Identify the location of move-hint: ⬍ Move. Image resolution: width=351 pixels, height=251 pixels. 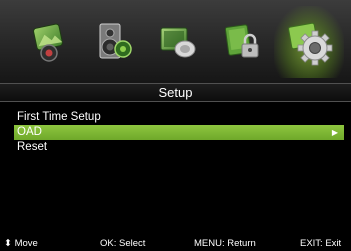
(21, 243).